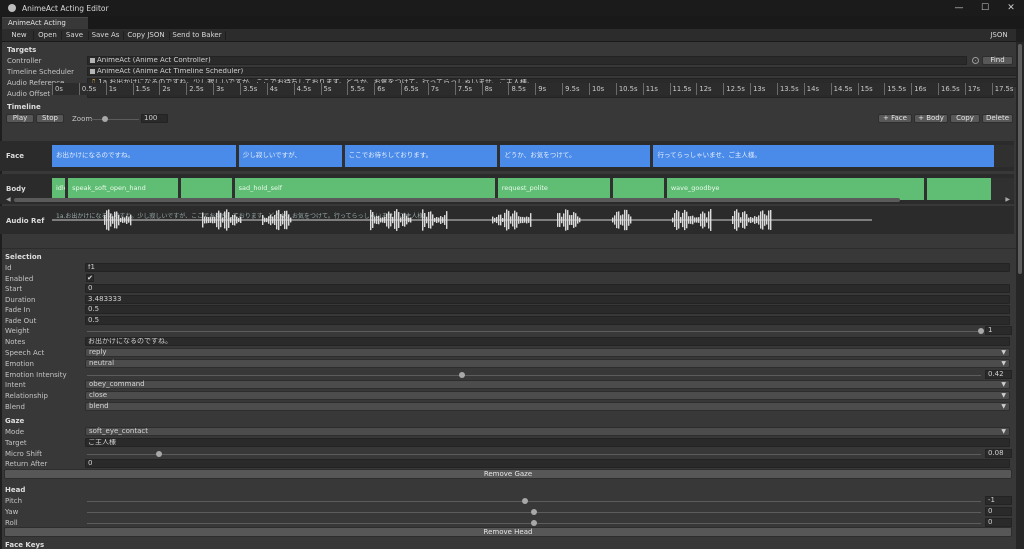 This screenshot has height=549, width=1024. Describe the element at coordinates (547, 363) in the screenshot. I see `emotion-dropdown: neutral ▼` at that location.